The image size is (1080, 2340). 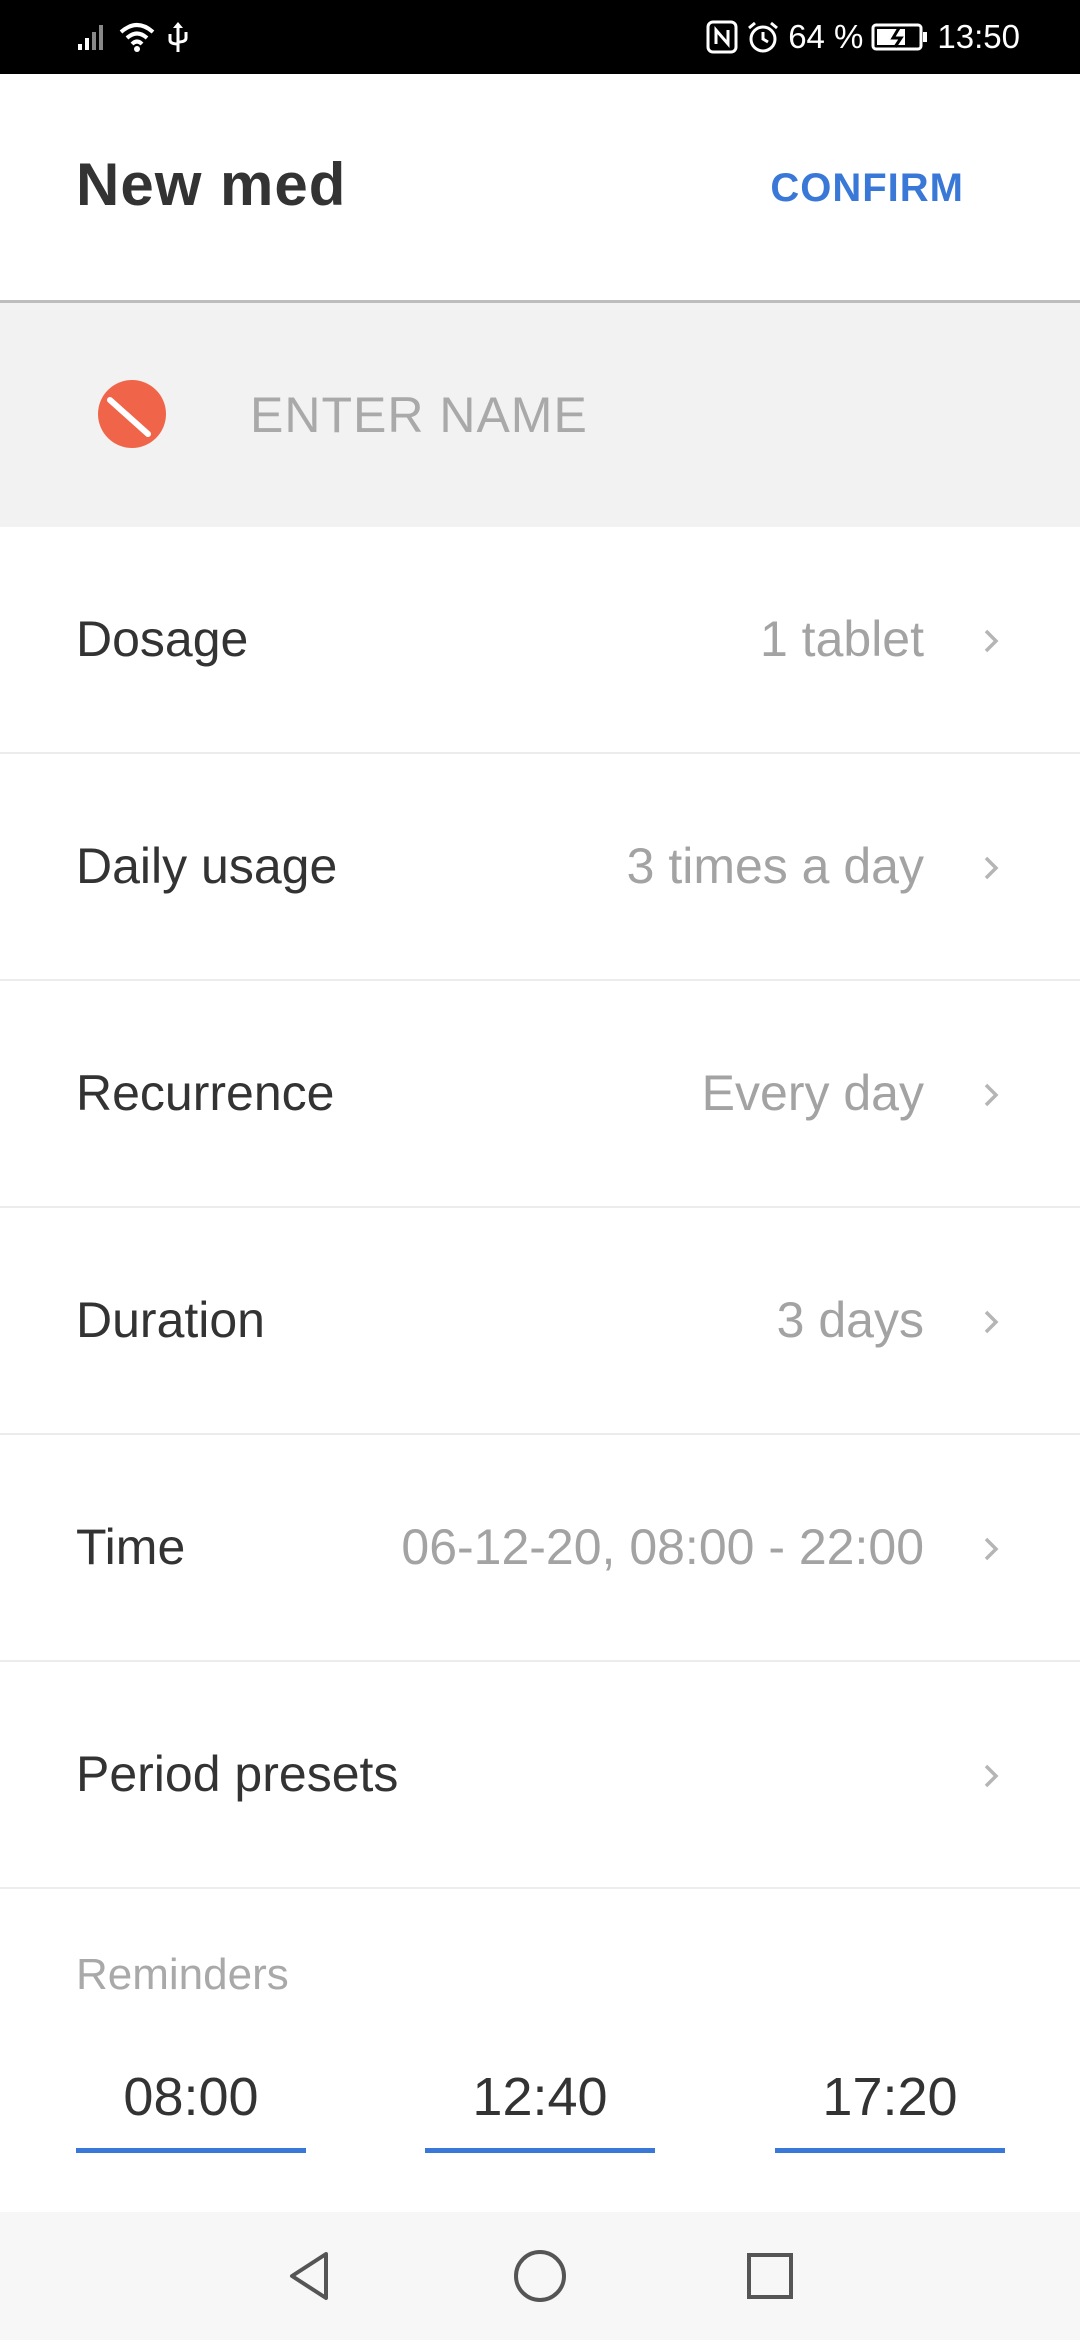 I want to click on dosage-value: 1 tablet, so click(x=841, y=639).